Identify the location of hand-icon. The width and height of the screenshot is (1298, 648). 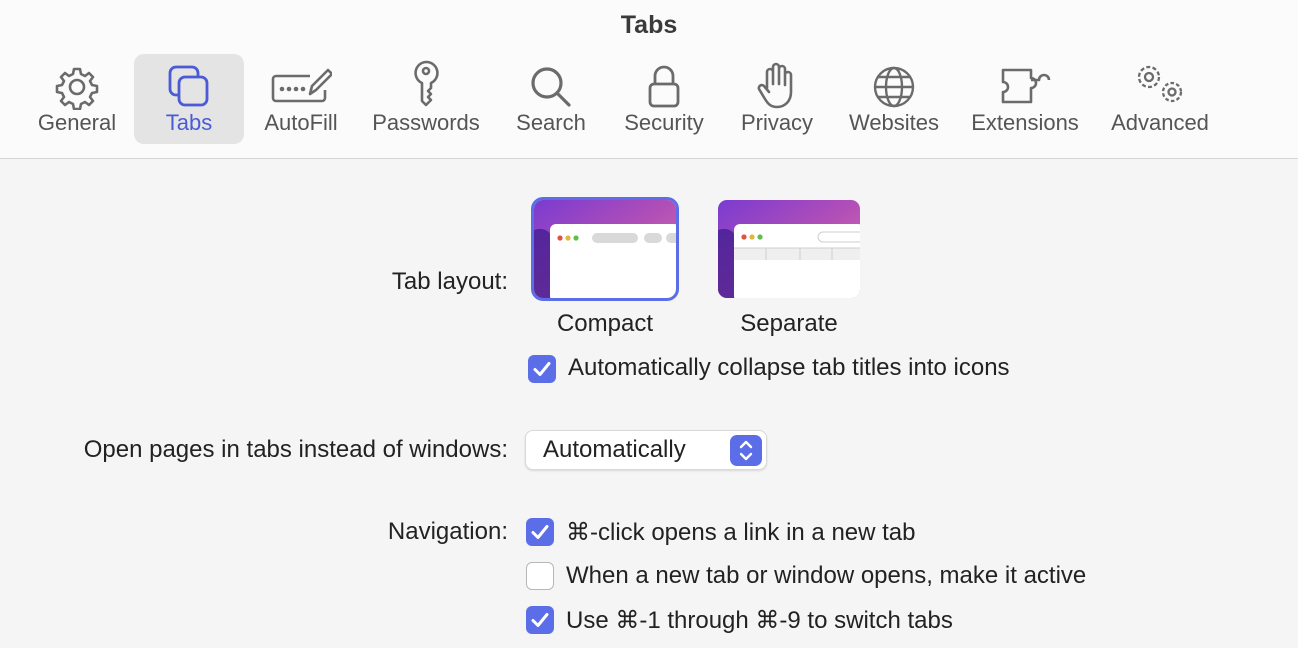
(775, 85).